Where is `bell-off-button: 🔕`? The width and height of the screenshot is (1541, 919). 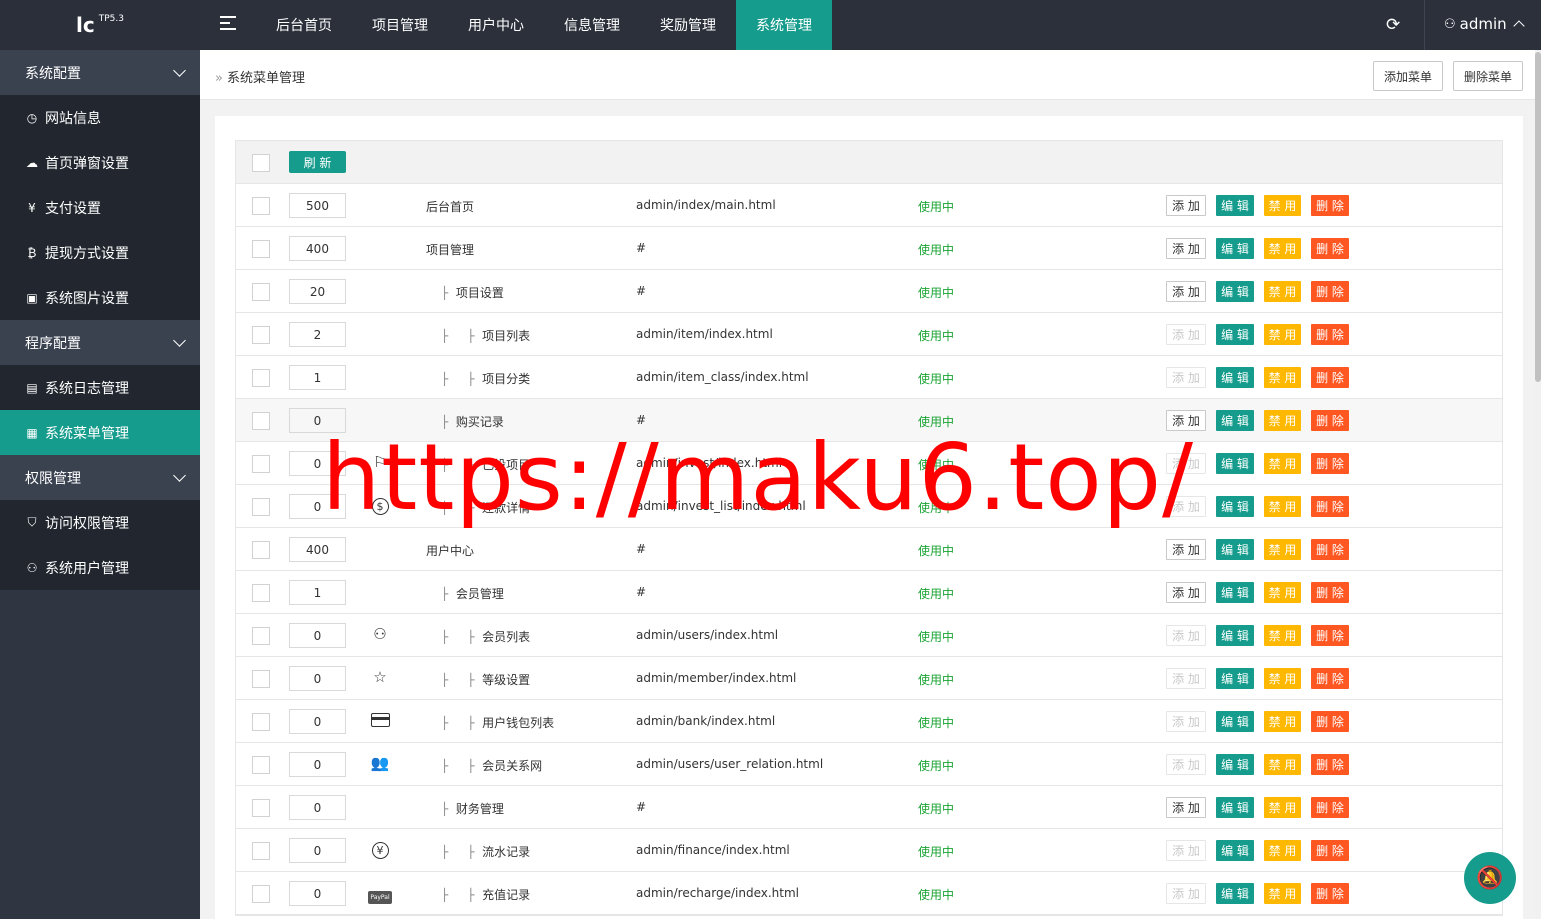 bell-off-button: 🔕 is located at coordinates (1490, 878).